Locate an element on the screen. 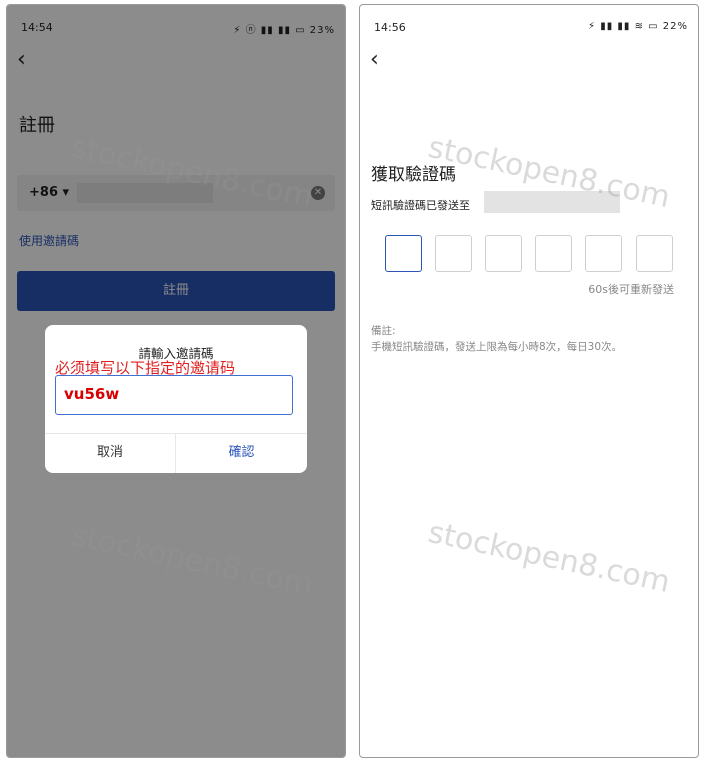  status-time: 14:56 is located at coordinates (390, 27).